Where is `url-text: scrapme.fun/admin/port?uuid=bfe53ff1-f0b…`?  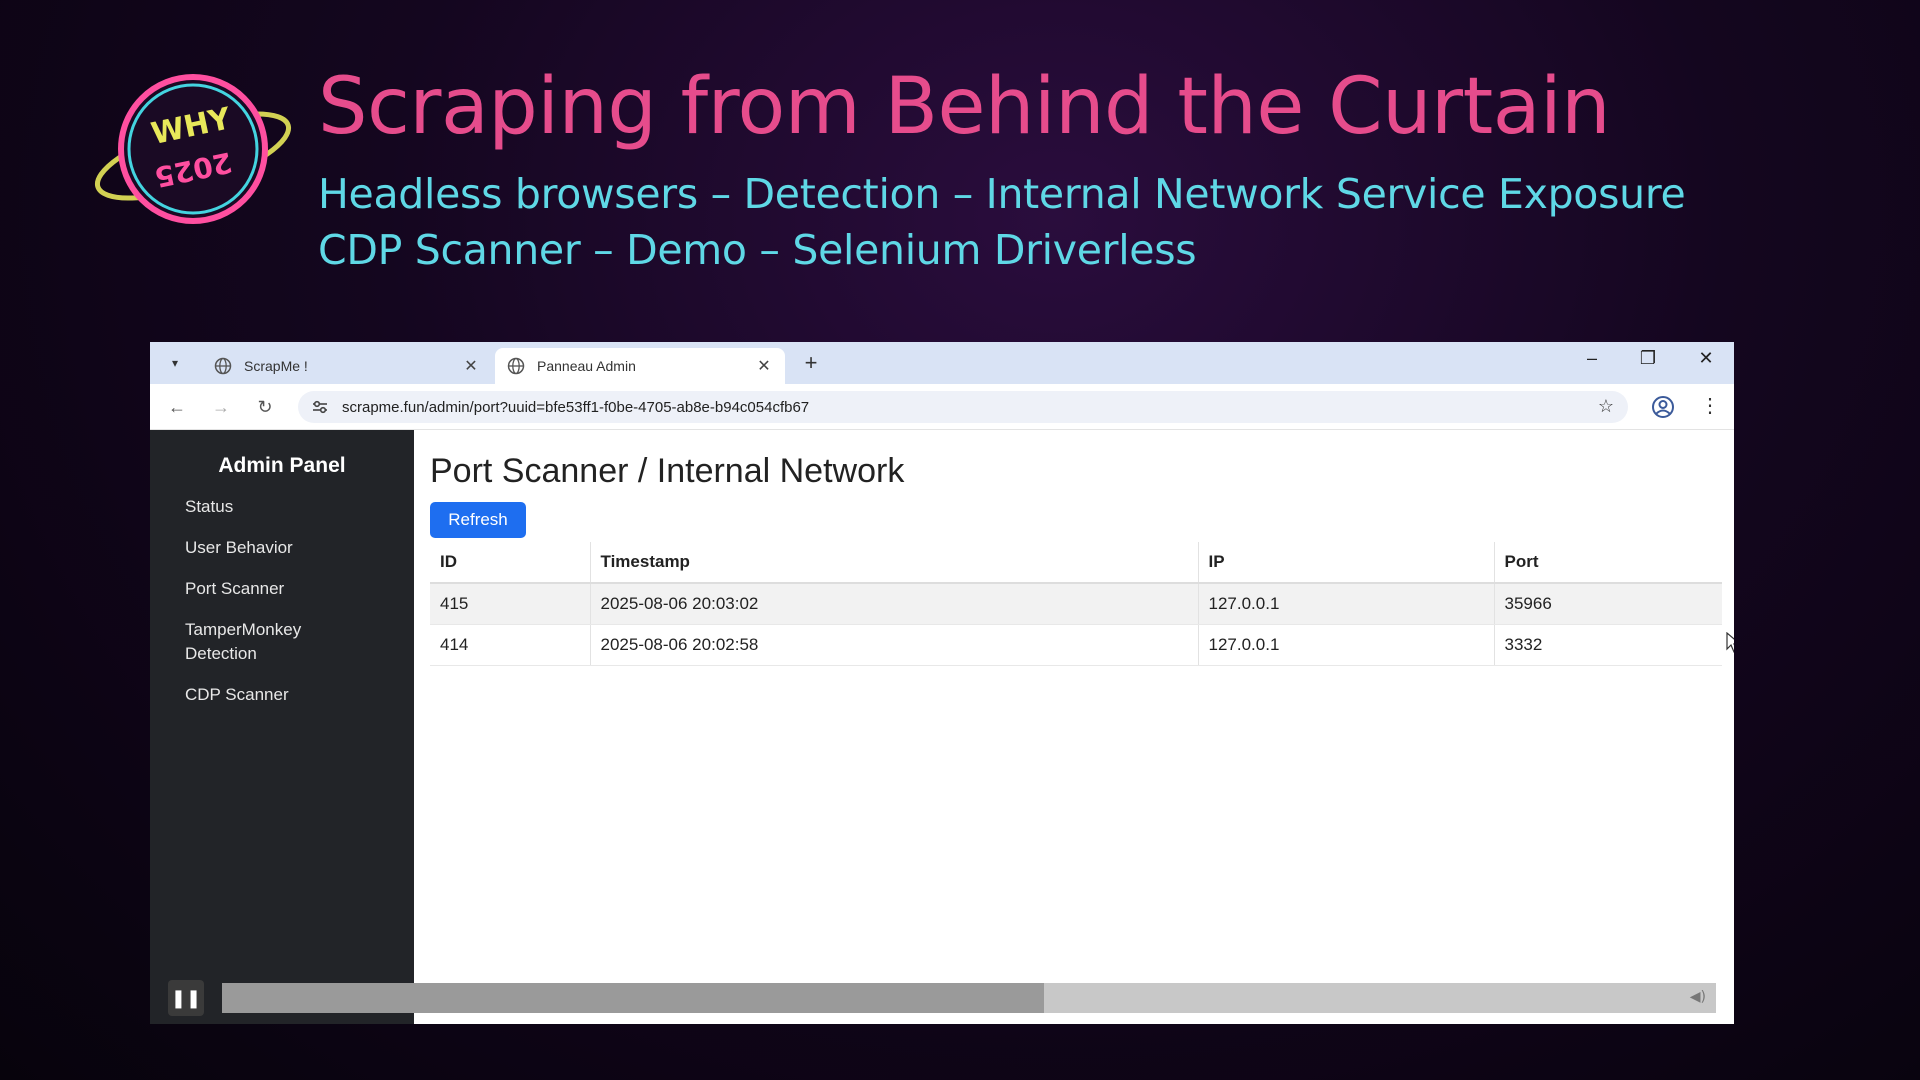 url-text: scrapme.fun/admin/port?uuid=bfe53ff1-f0b… is located at coordinates (576, 407).